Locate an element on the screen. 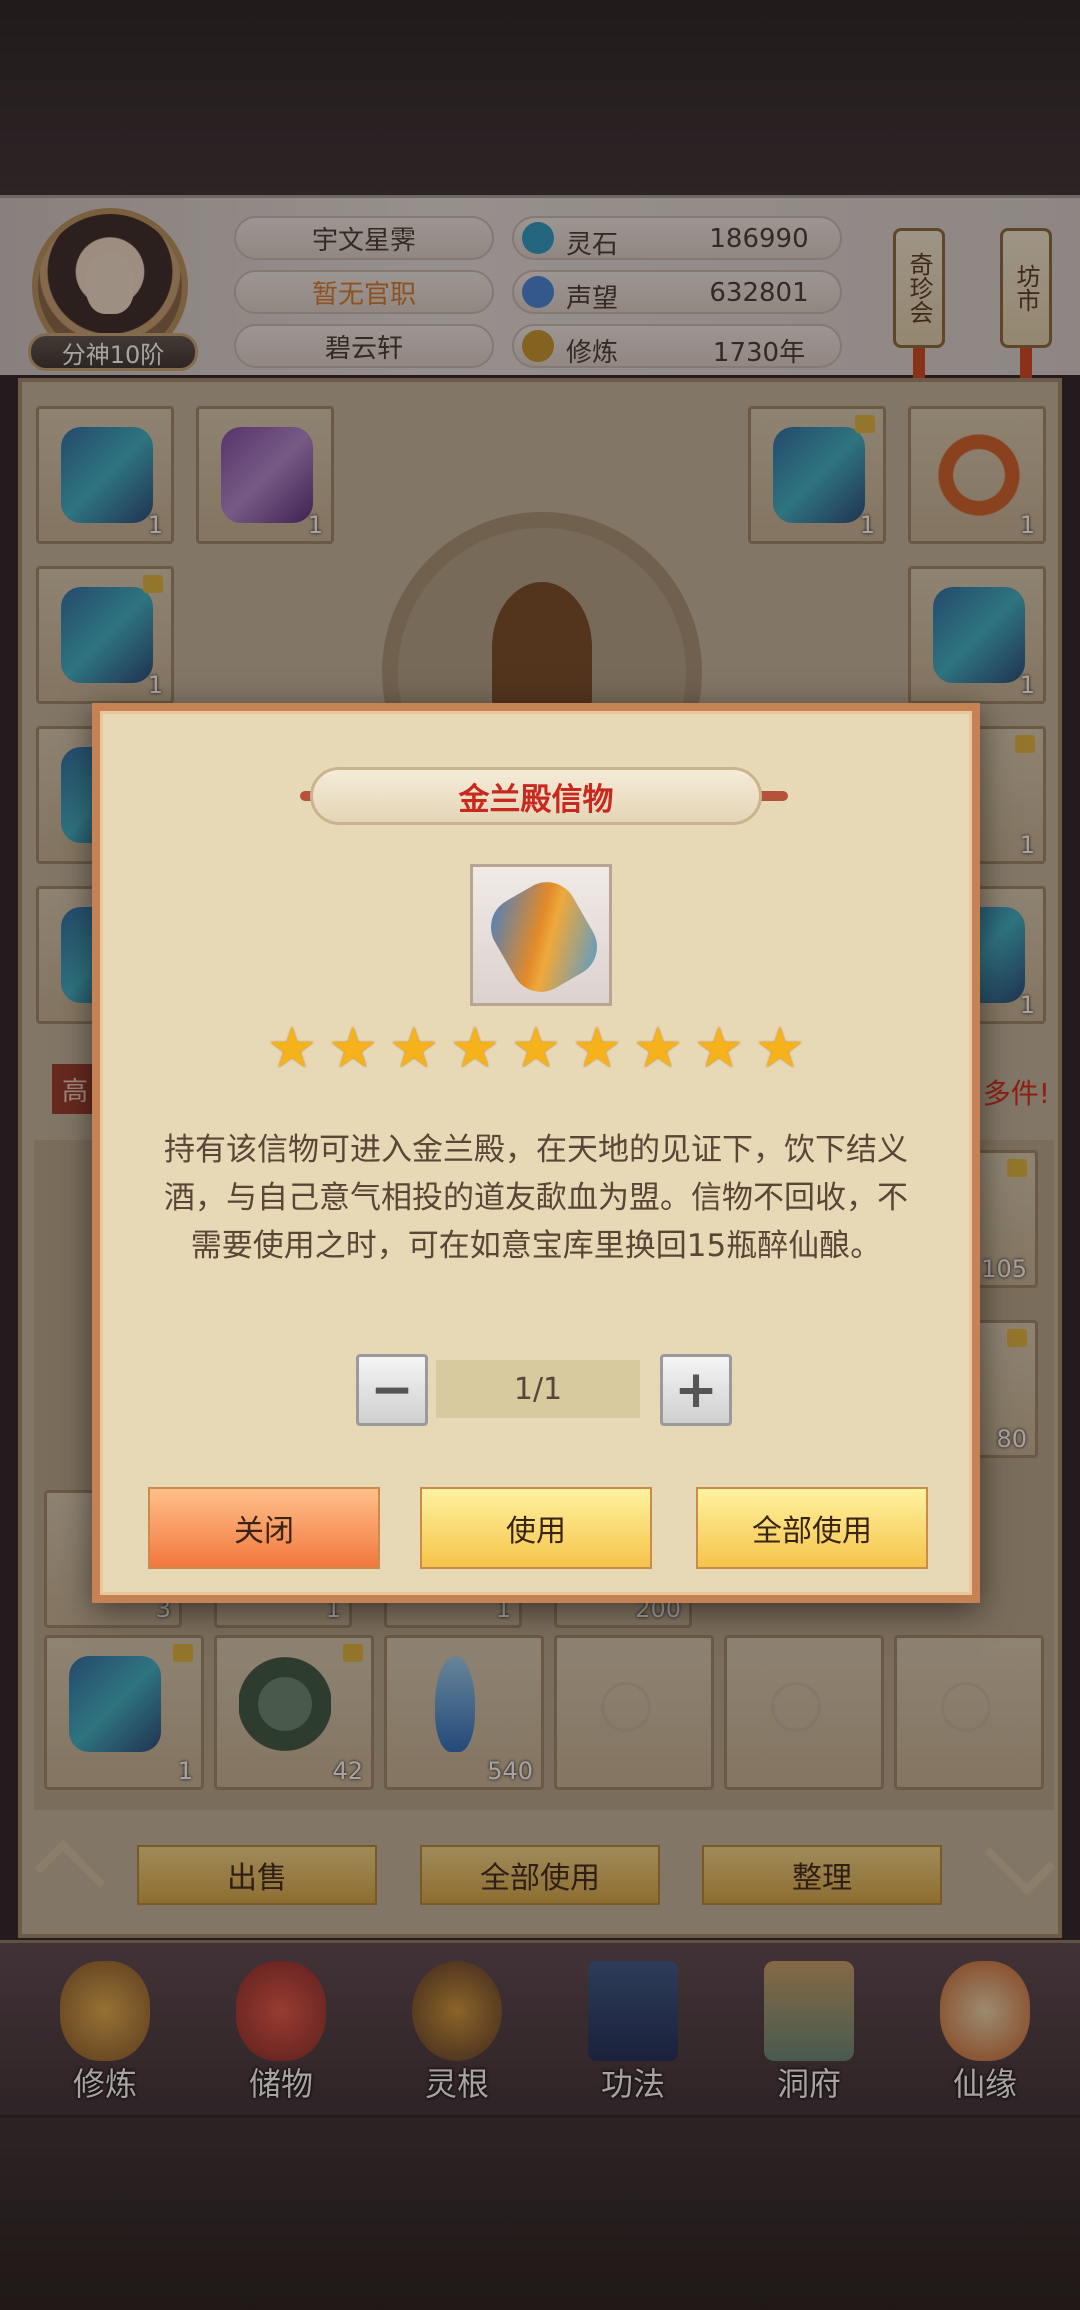 The width and height of the screenshot is (1080, 2310). close-button: 关闭 is located at coordinates (264, 1528).